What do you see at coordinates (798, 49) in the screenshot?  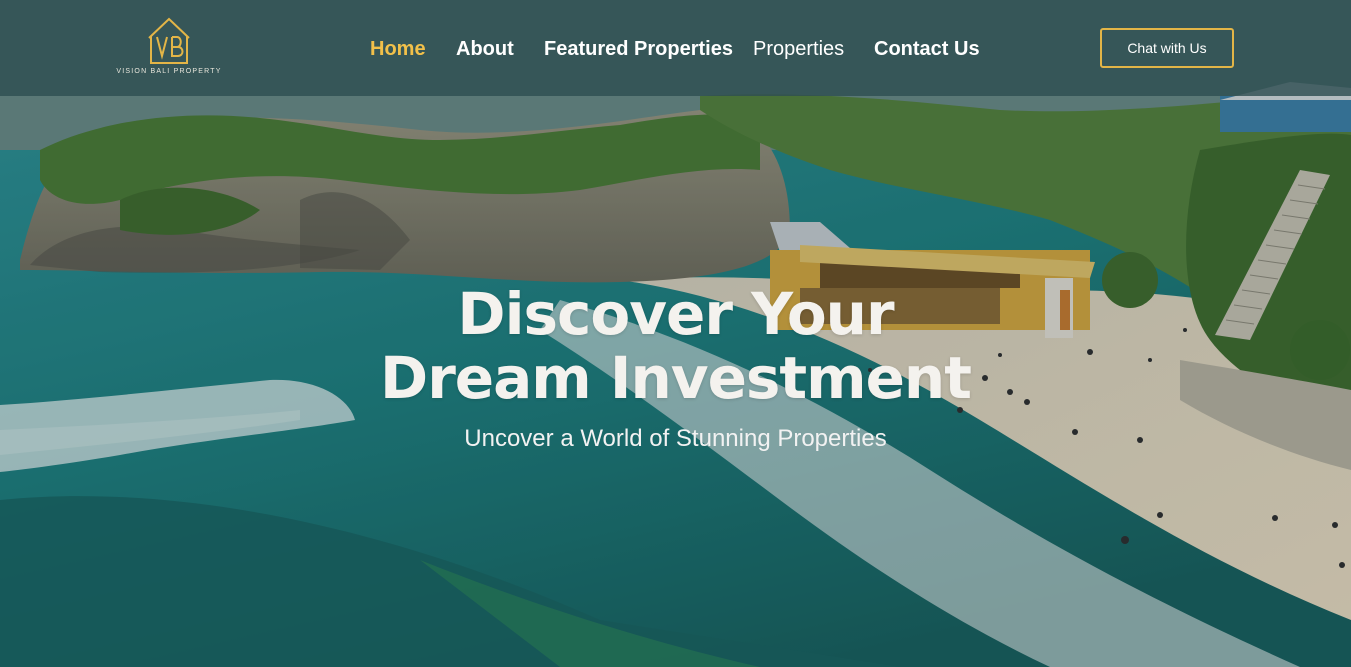 I see `nav-properties: Properties` at bounding box center [798, 49].